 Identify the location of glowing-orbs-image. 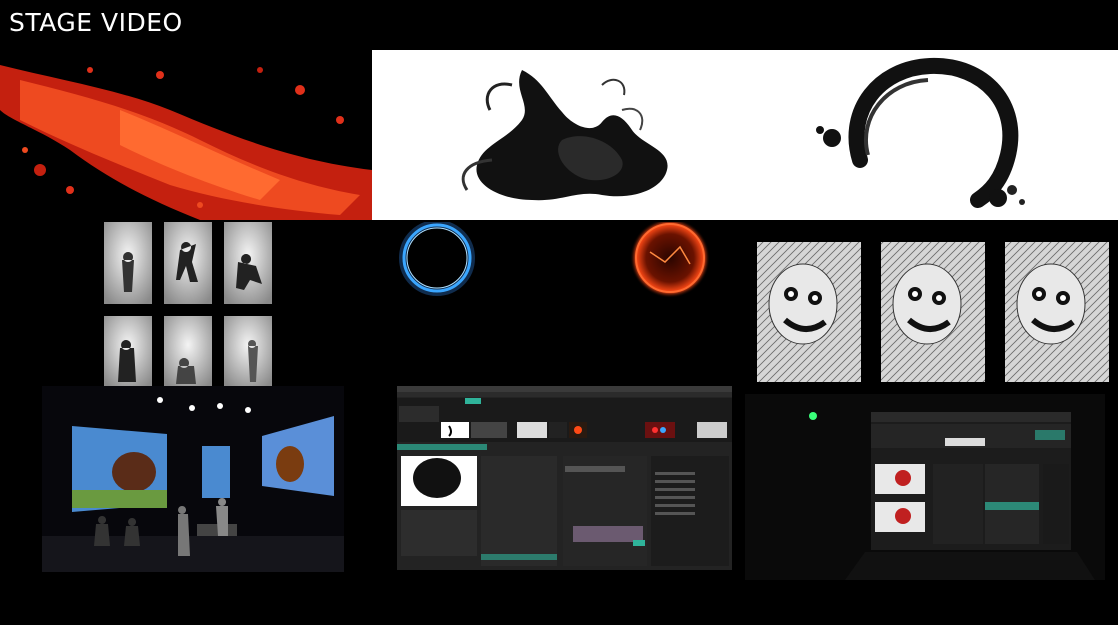
(560, 267).